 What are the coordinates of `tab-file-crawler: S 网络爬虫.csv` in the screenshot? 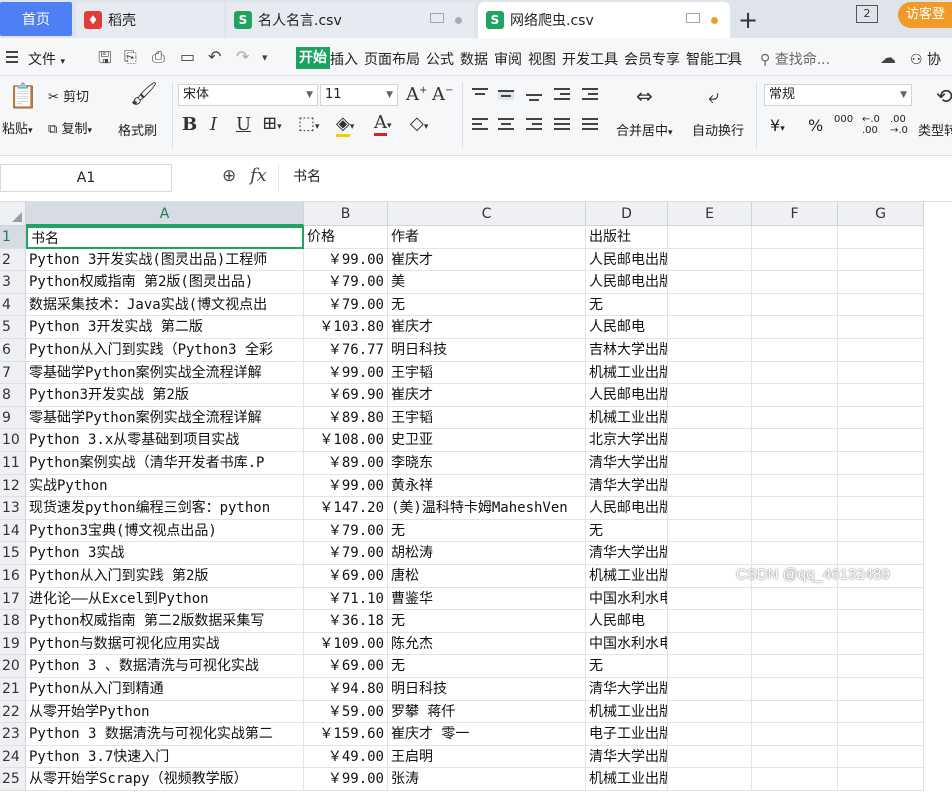 It's located at (604, 20).